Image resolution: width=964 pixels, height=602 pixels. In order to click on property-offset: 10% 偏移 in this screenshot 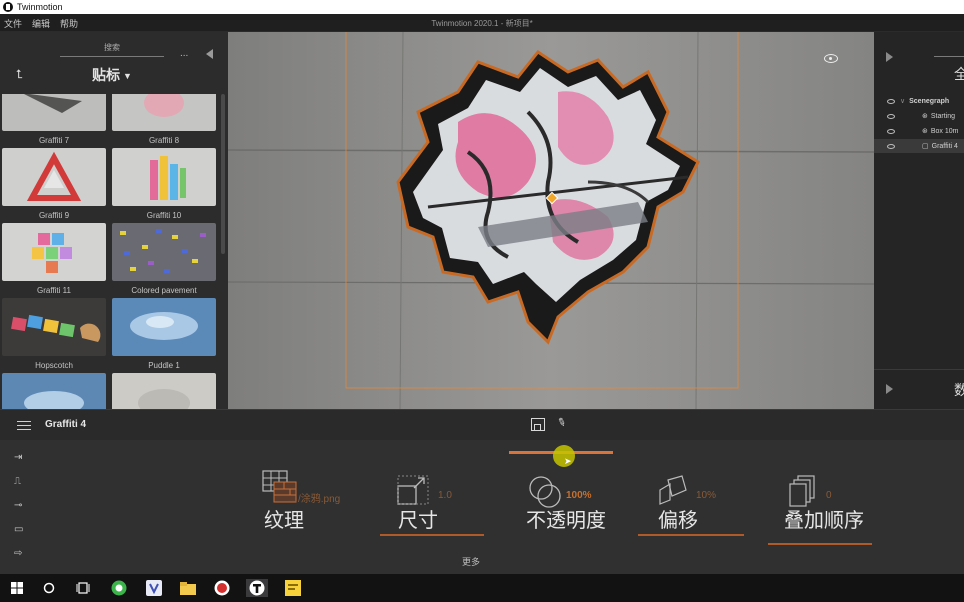, I will do `click(691, 507)`.